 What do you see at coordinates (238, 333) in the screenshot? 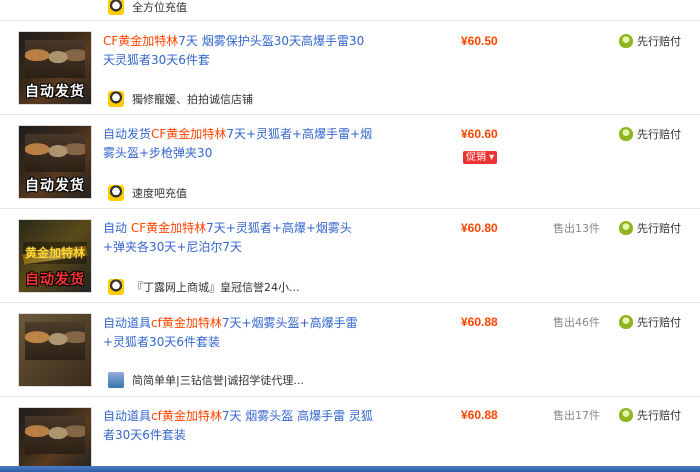
I see `product-title-link: 自动道具cf黄金加特林7天+烟雾头盔+高爆手雷+灵狐者30天6件套装` at bounding box center [238, 333].